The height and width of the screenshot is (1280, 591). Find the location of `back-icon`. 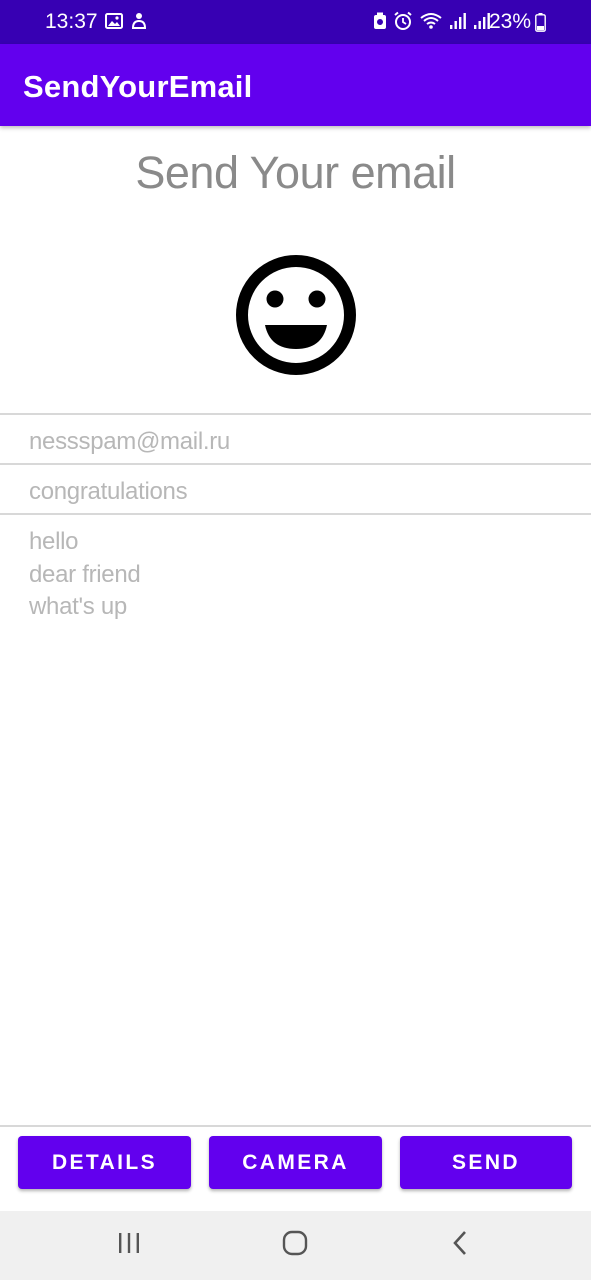

back-icon is located at coordinates (460, 1245).